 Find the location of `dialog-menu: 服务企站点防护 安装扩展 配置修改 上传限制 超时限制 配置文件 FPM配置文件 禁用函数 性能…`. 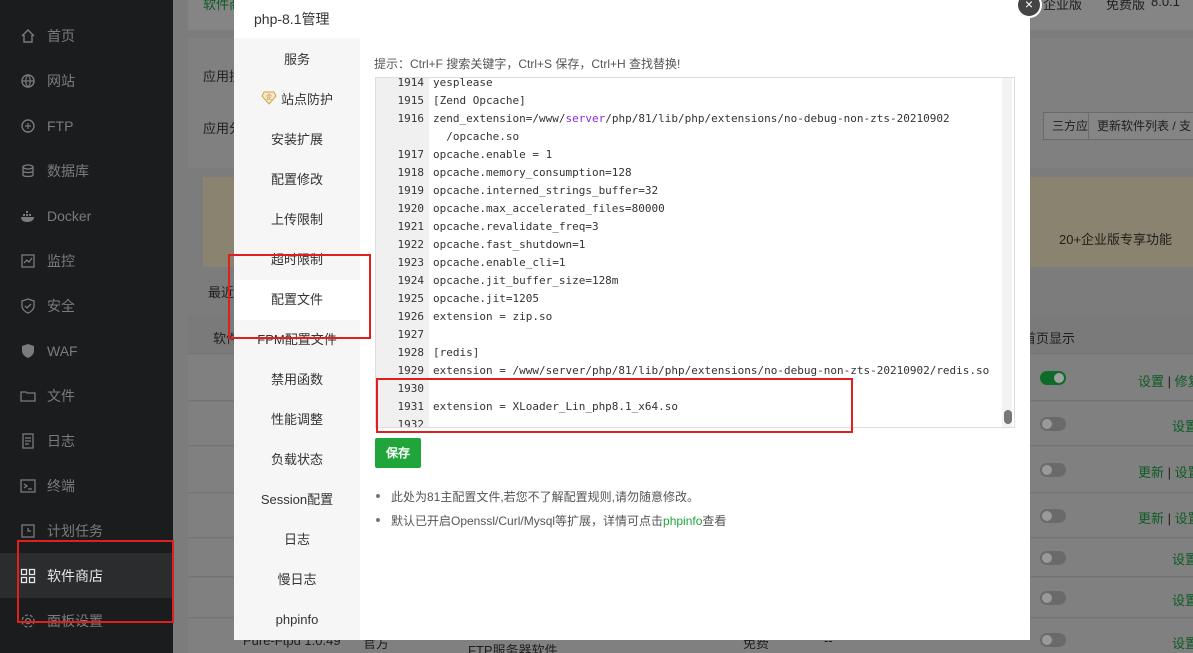

dialog-menu: 服务企站点防护 安装扩展 配置修改 上传限制 超时限制 配置文件 FPM配置文件 禁用函数 性能… is located at coordinates (297, 339).